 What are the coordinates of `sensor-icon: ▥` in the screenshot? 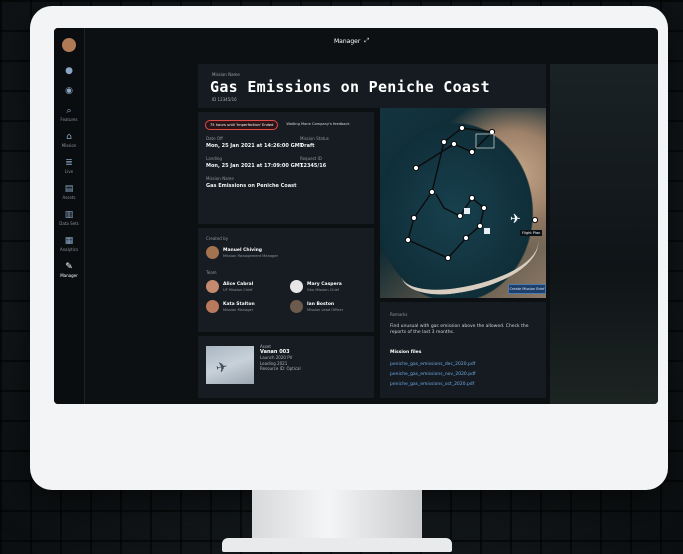 It's located at (69, 215).